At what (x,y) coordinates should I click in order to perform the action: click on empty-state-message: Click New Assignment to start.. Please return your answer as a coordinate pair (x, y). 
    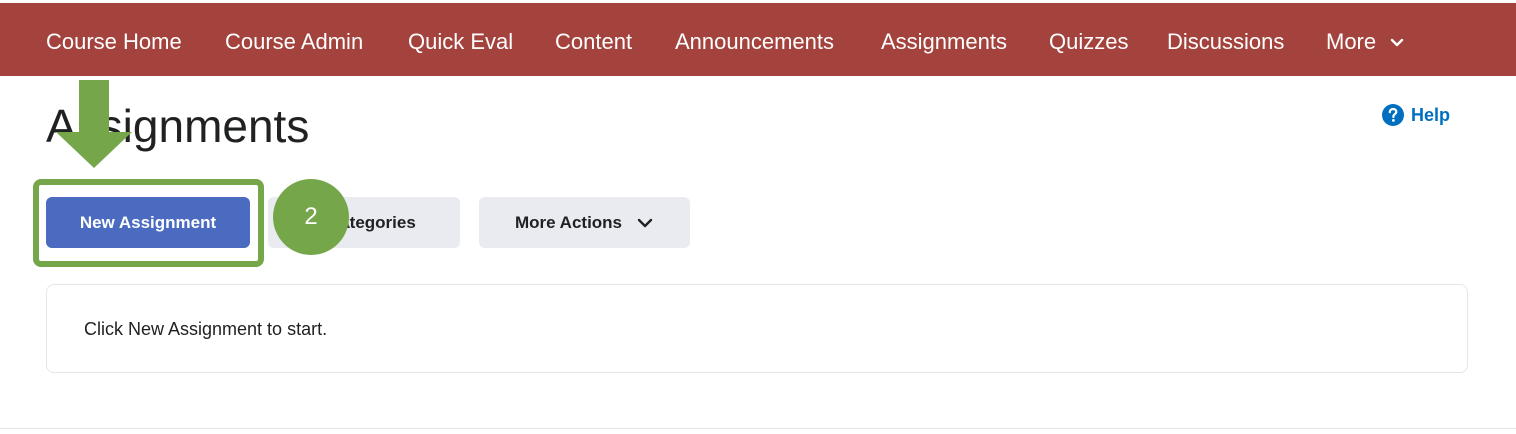
    Looking at the image, I should click on (206, 329).